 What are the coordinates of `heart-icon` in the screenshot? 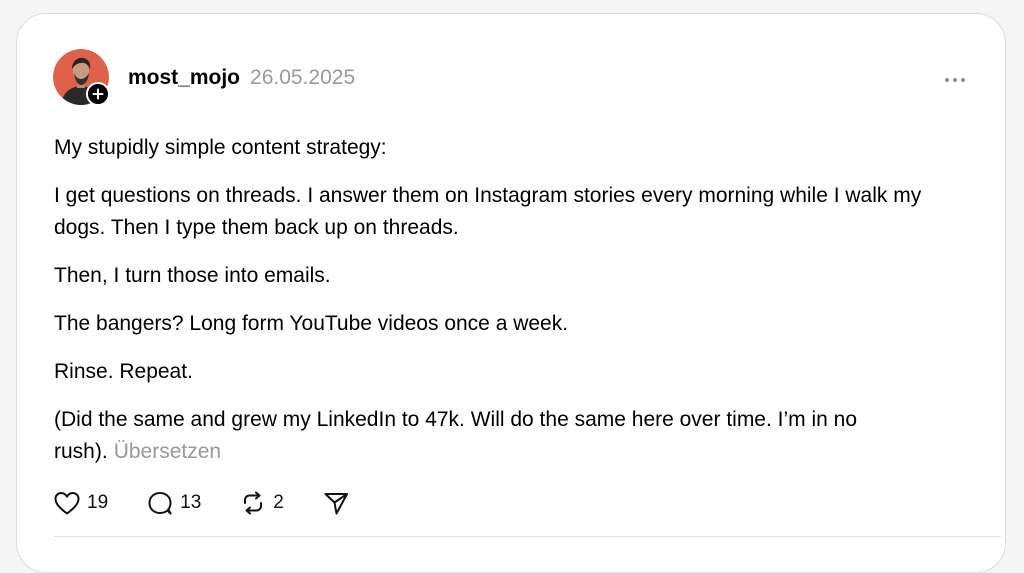 It's located at (67, 503).